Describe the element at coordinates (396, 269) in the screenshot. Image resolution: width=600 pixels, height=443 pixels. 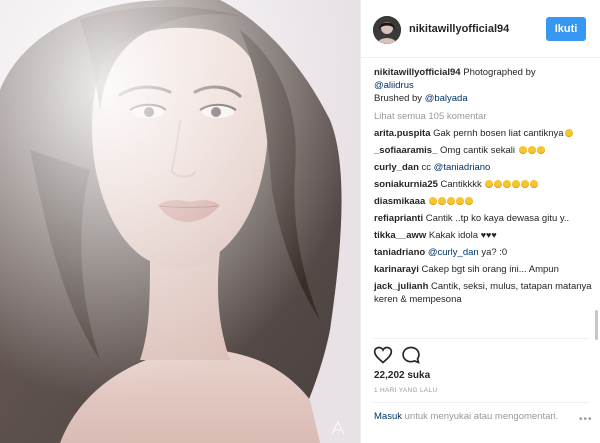
I see `comment-username: karinarayi` at that location.